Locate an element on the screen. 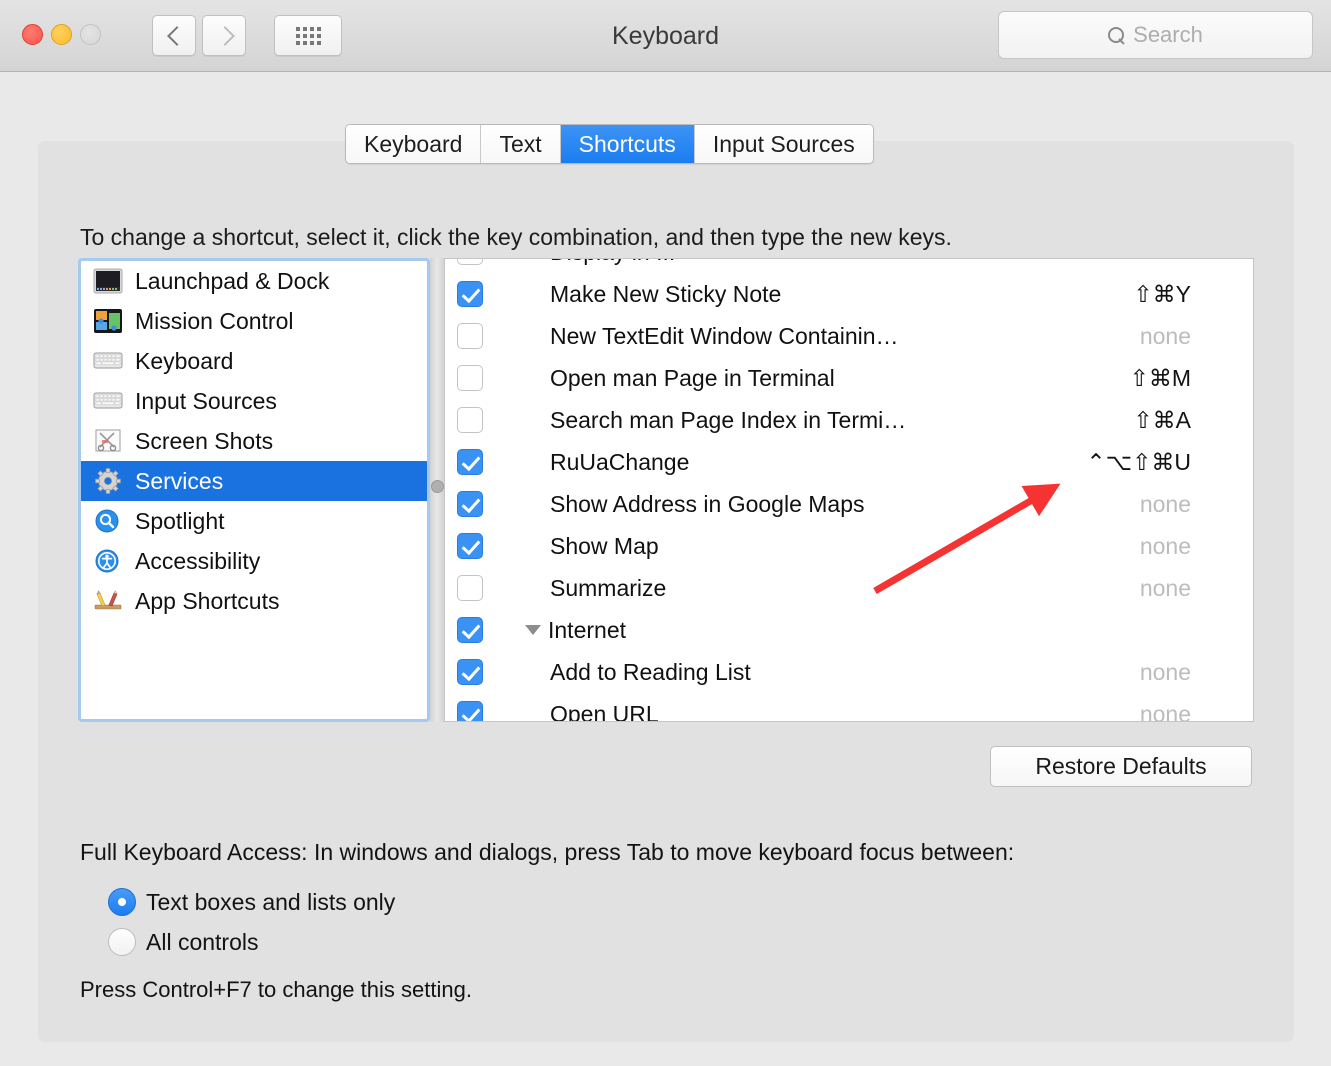 Image resolution: width=1331 pixels, height=1066 pixels. sidebar-item-label: App Shortcuts is located at coordinates (207, 600).